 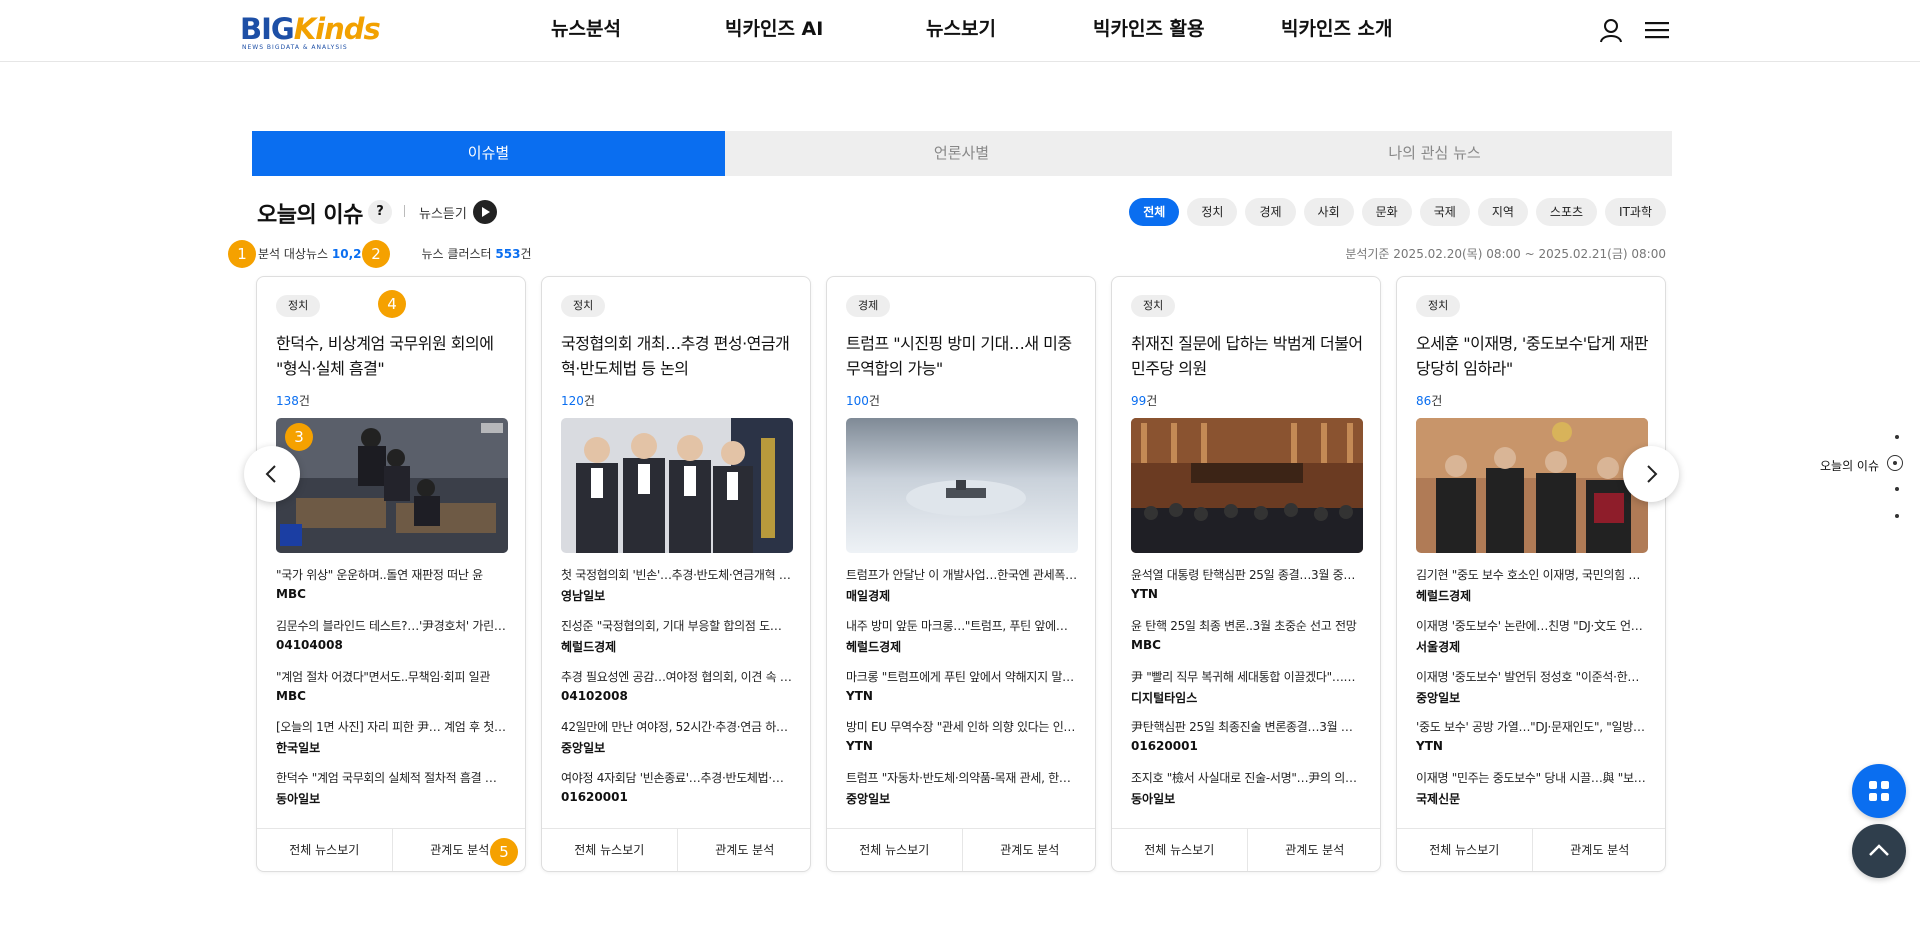 What do you see at coordinates (963, 356) in the screenshot?
I see `issue-title: 트럼프 "시진핑 방미 기대…새 미중 무역합의 가능"` at bounding box center [963, 356].